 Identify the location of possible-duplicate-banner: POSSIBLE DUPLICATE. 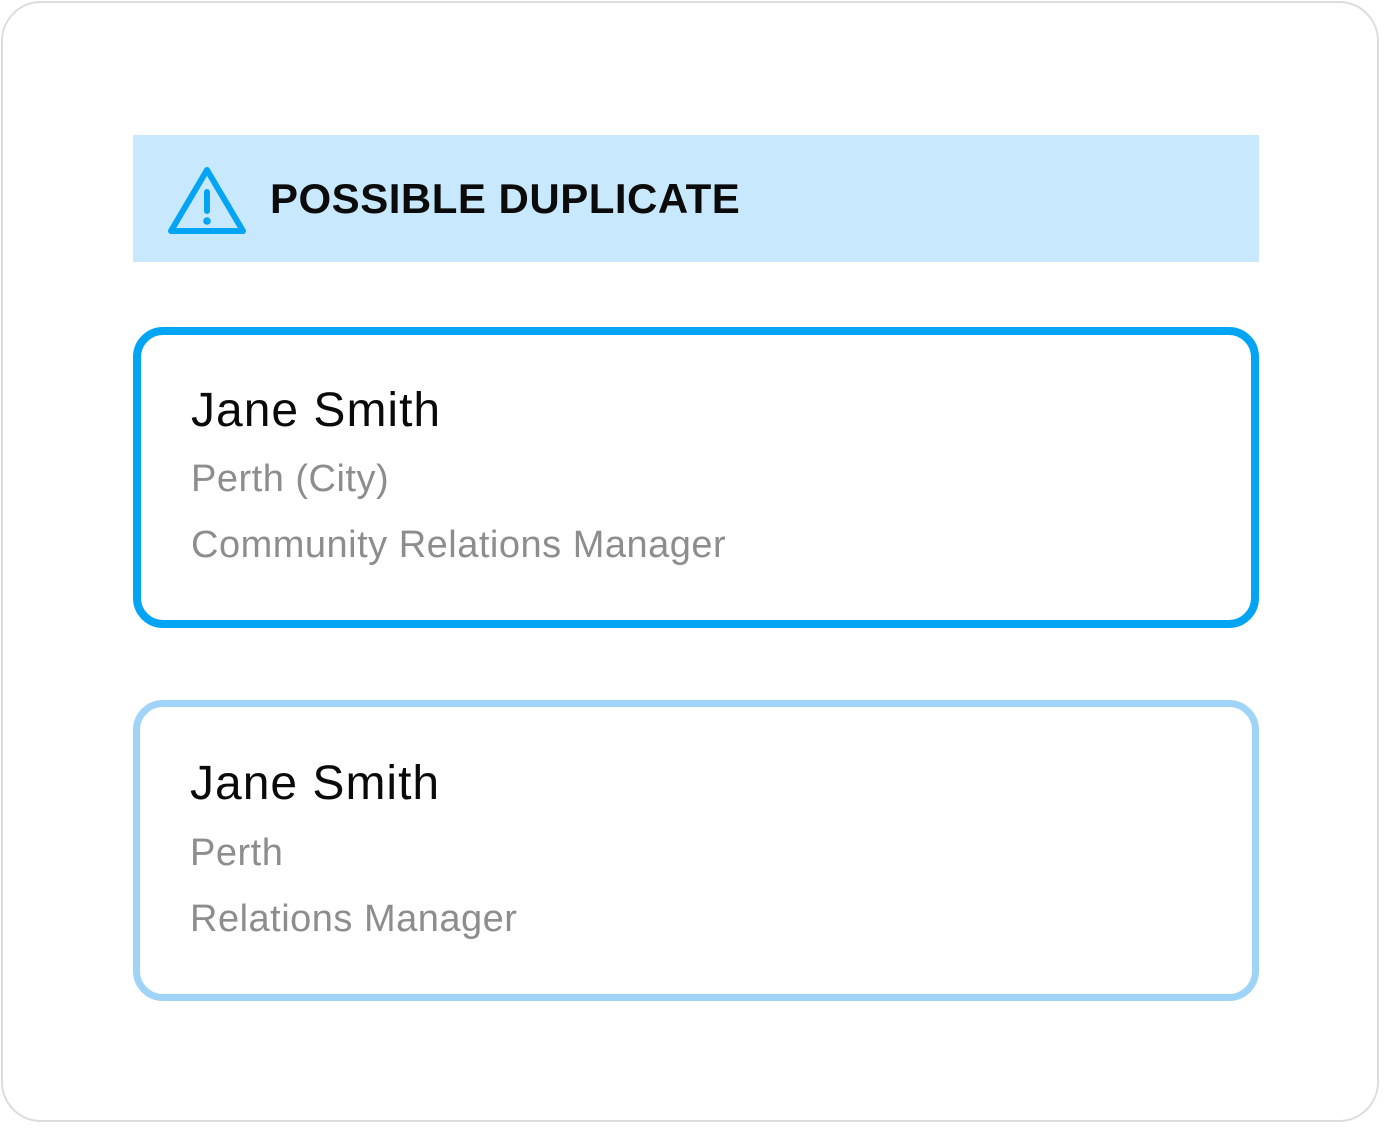
(696, 198).